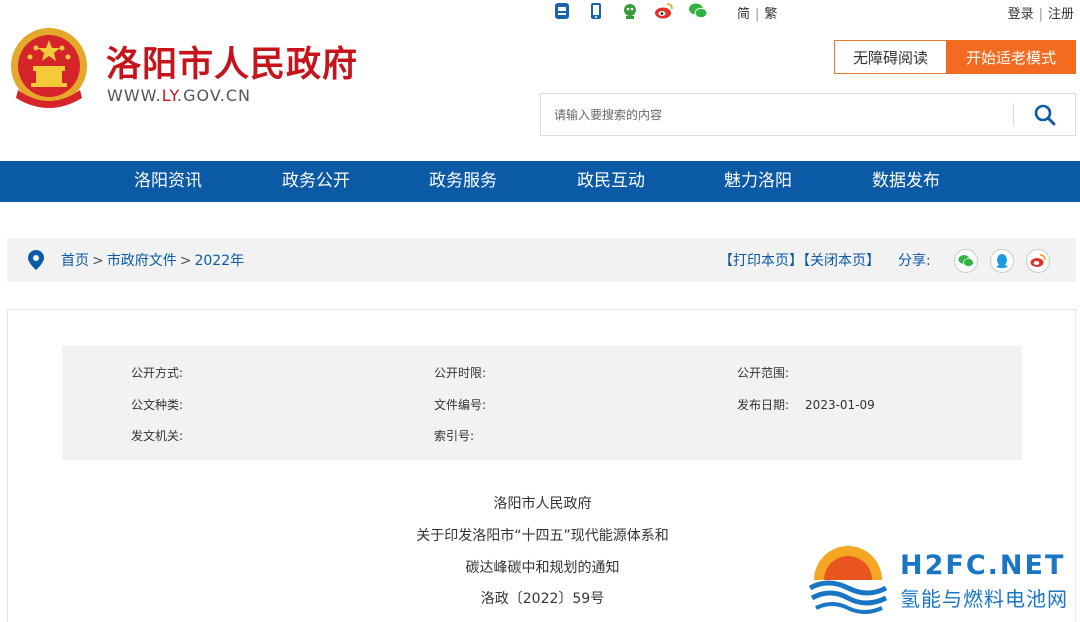 This screenshot has height=622, width=1080. I want to click on main-nav: 洛阳资讯 政务公开 政务服务 政民互动 魅力洛阳 数据发布, so click(540, 181).